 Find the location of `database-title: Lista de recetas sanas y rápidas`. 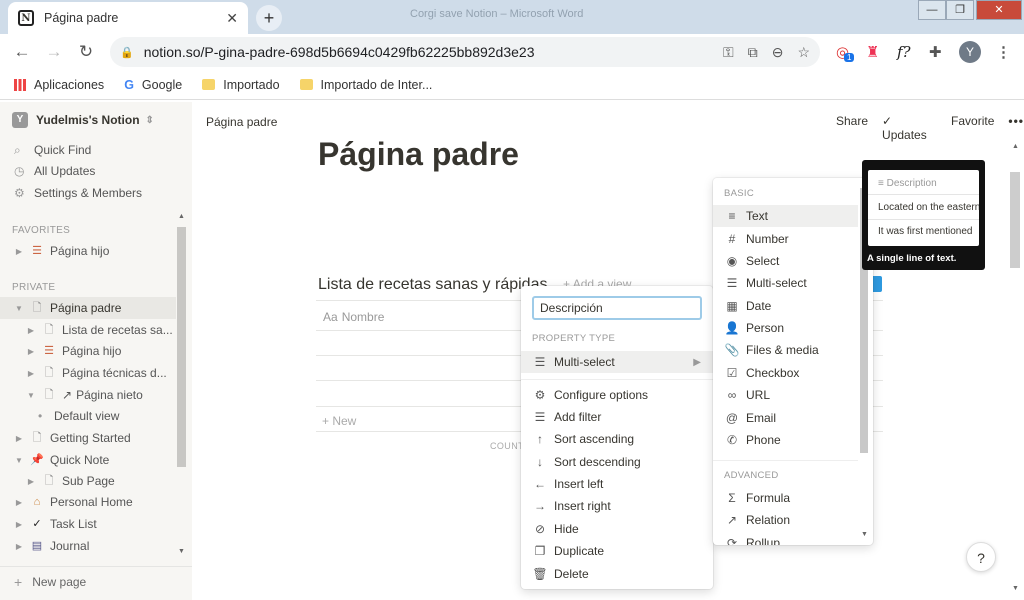

database-title: Lista de recetas sanas y rápidas is located at coordinates (432, 285).